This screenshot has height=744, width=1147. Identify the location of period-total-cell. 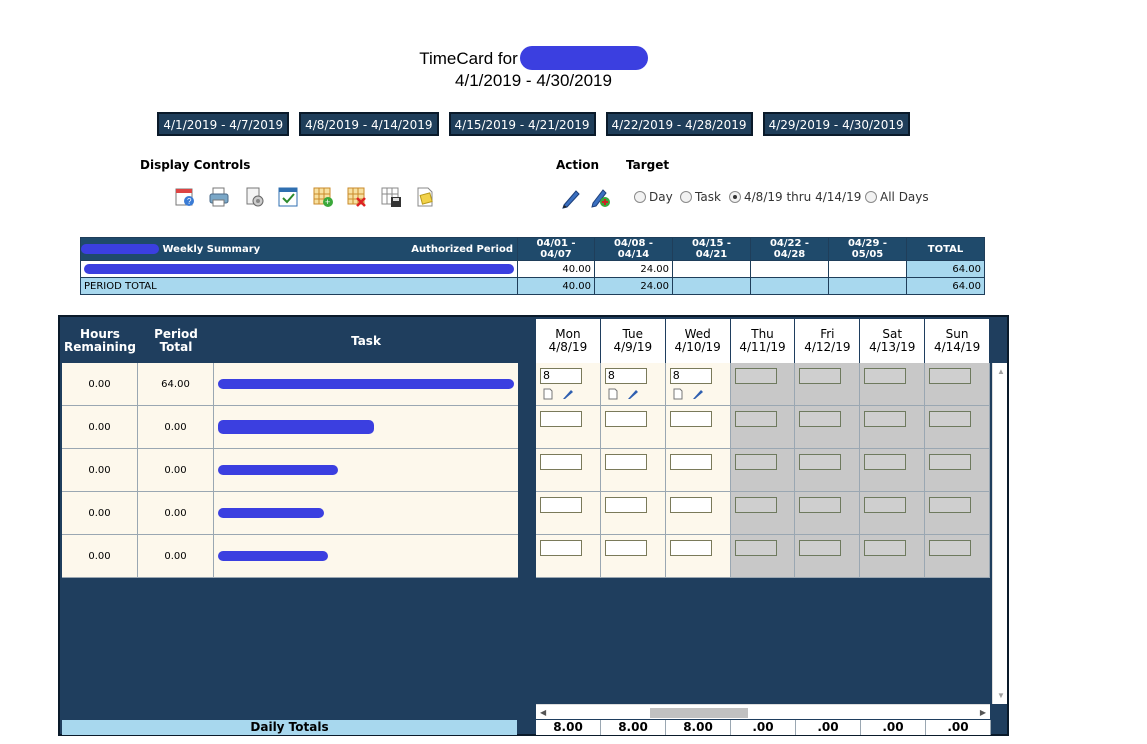
(789, 286).